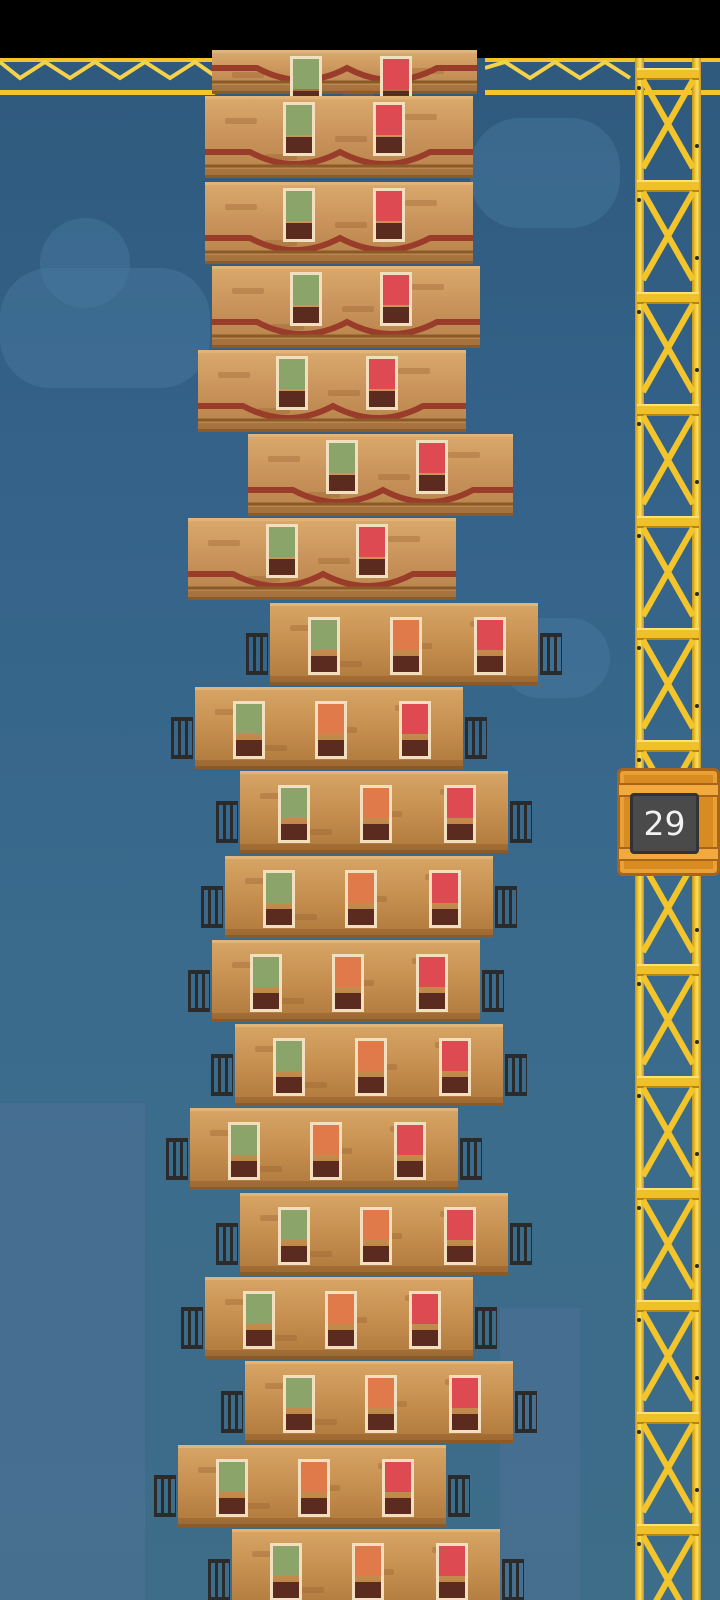 The image size is (720, 1600). Describe the element at coordinates (540, 1454) in the screenshot. I see `background-building` at that location.